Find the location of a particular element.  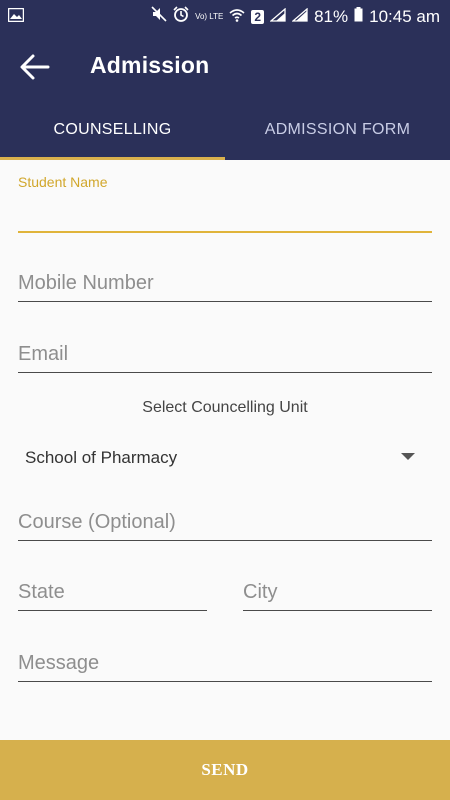

tab-label: ADMISSION FORM is located at coordinates (337, 129).